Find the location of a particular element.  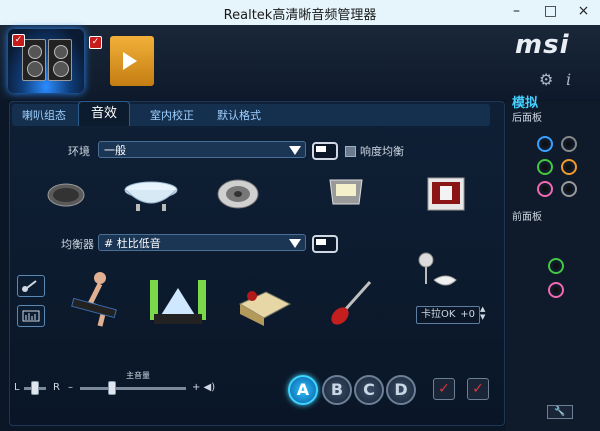

auditorium-environment-icon is located at coordinates (346, 192).